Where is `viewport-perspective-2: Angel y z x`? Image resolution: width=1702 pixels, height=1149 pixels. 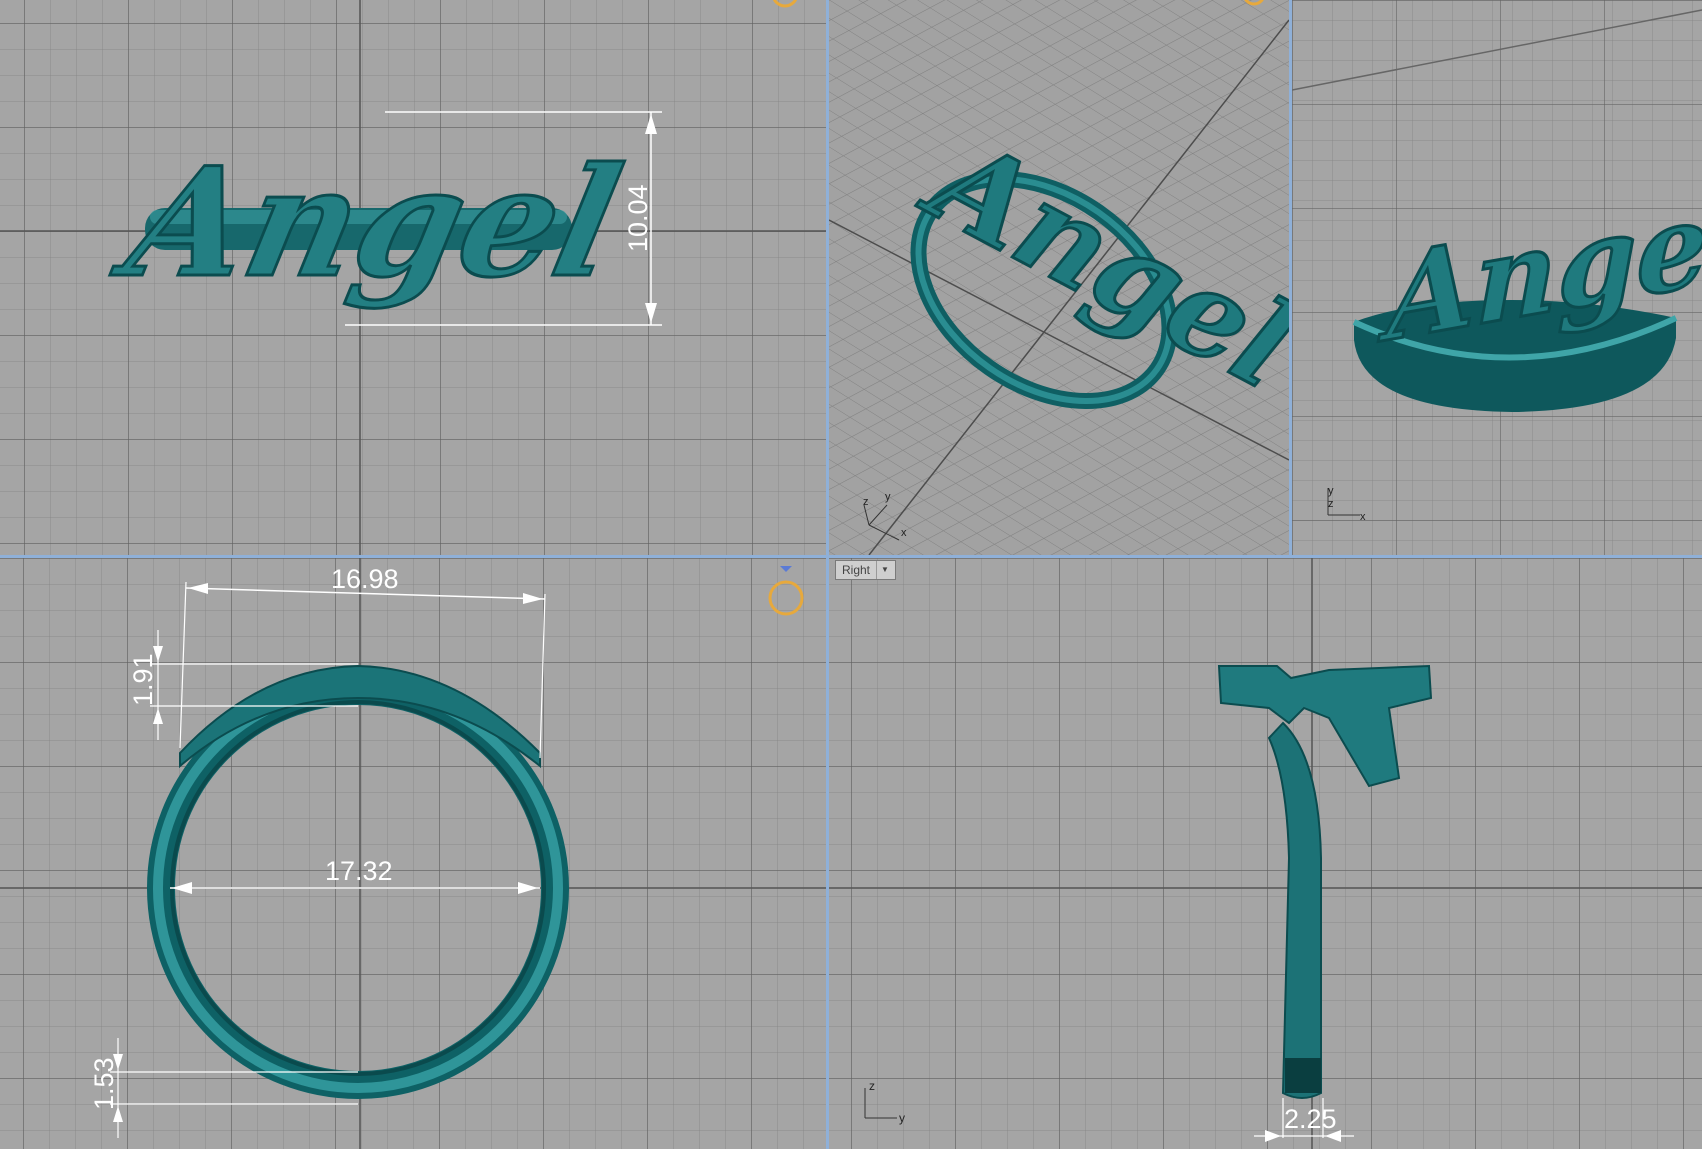 viewport-perspective-2: Angel y z x is located at coordinates (1497, 277).